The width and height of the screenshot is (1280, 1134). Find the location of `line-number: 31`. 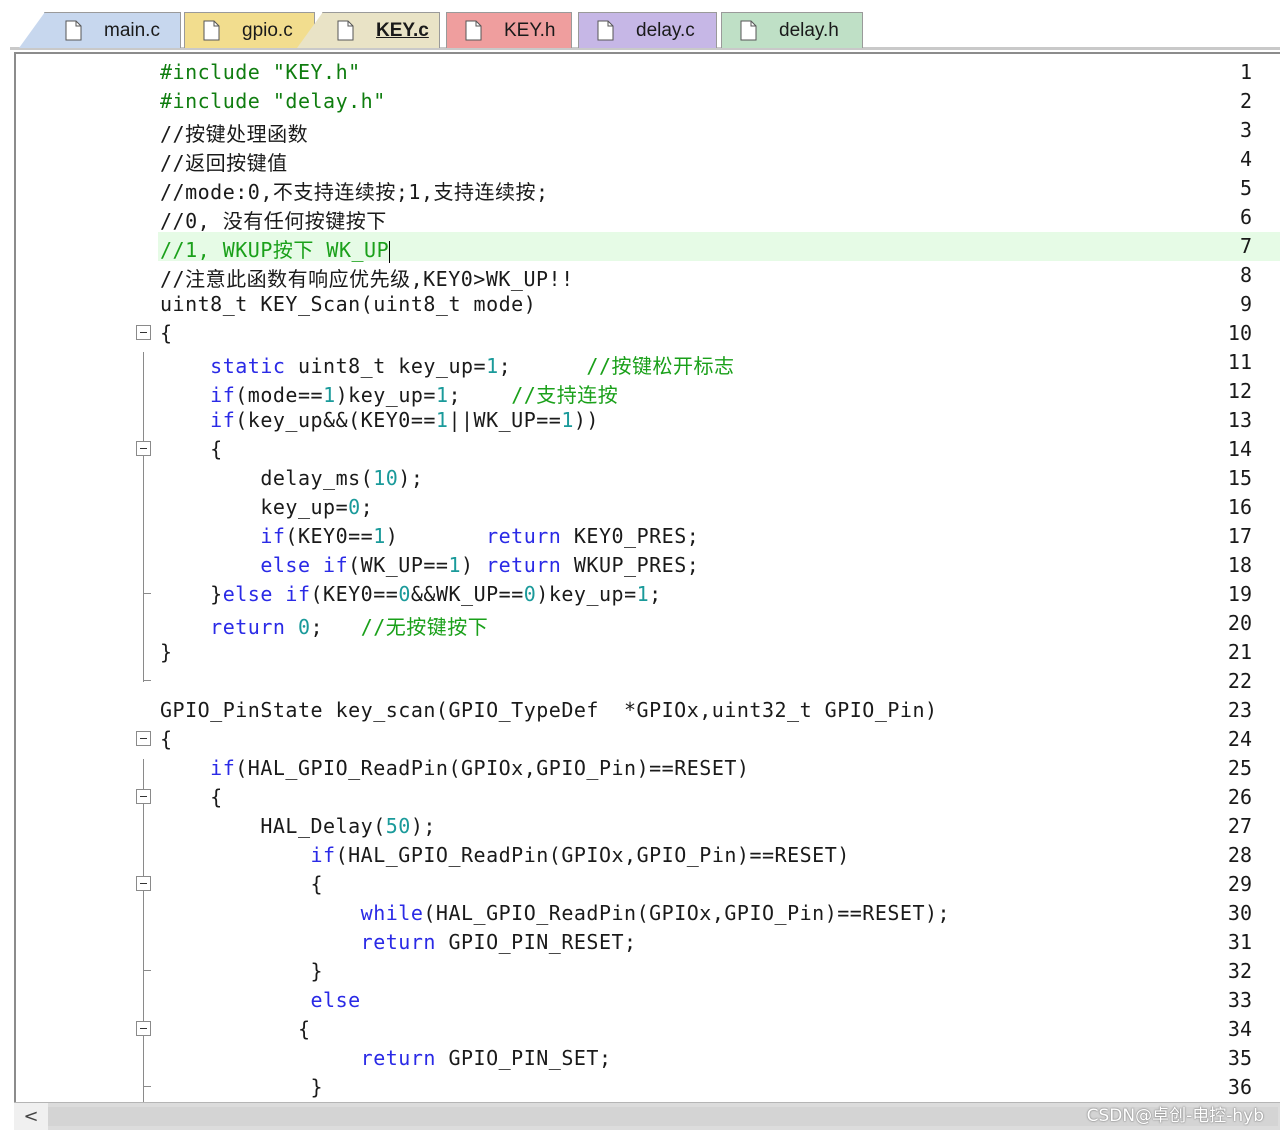

line-number: 31 is located at coordinates (1239, 942).